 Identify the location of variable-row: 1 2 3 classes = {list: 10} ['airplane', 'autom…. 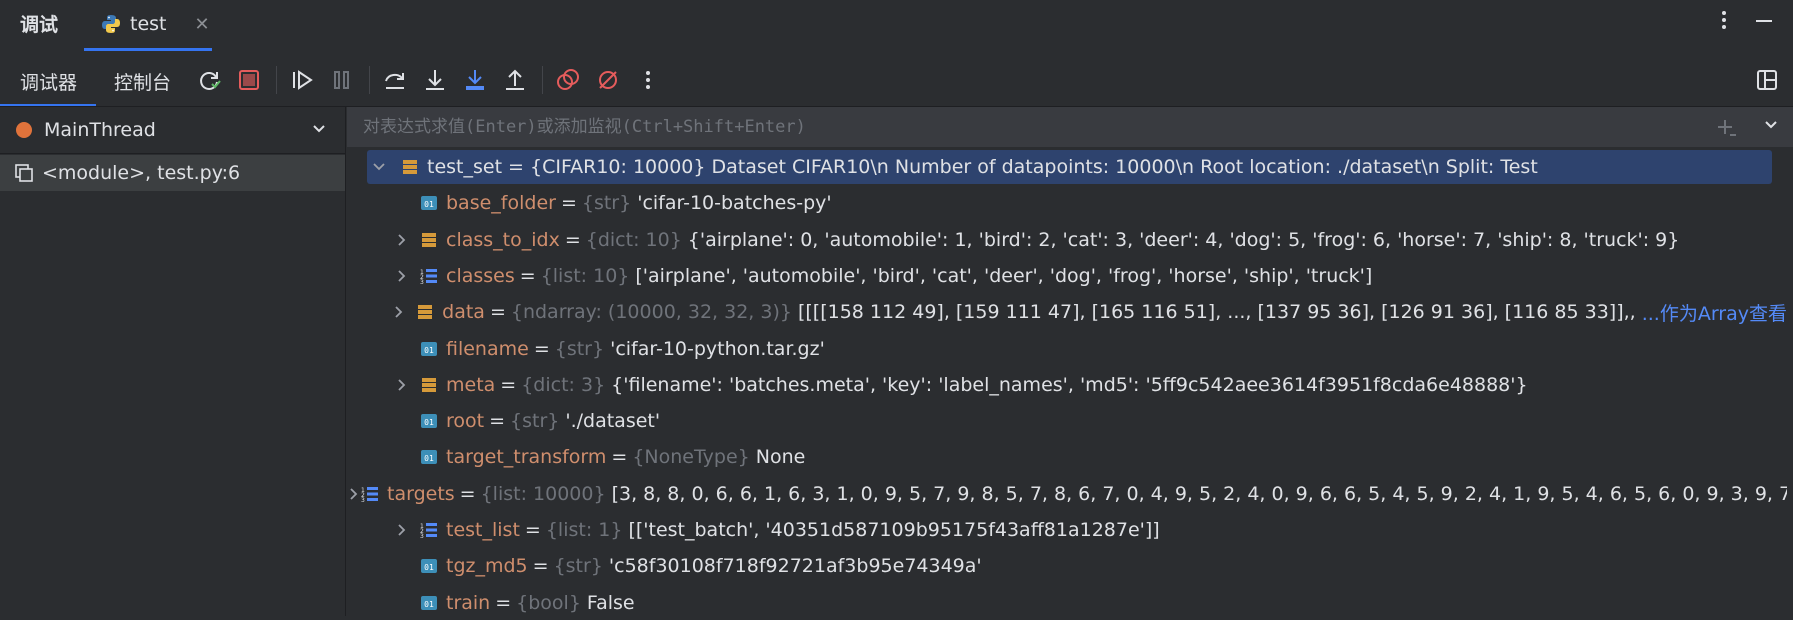
(1067, 276).